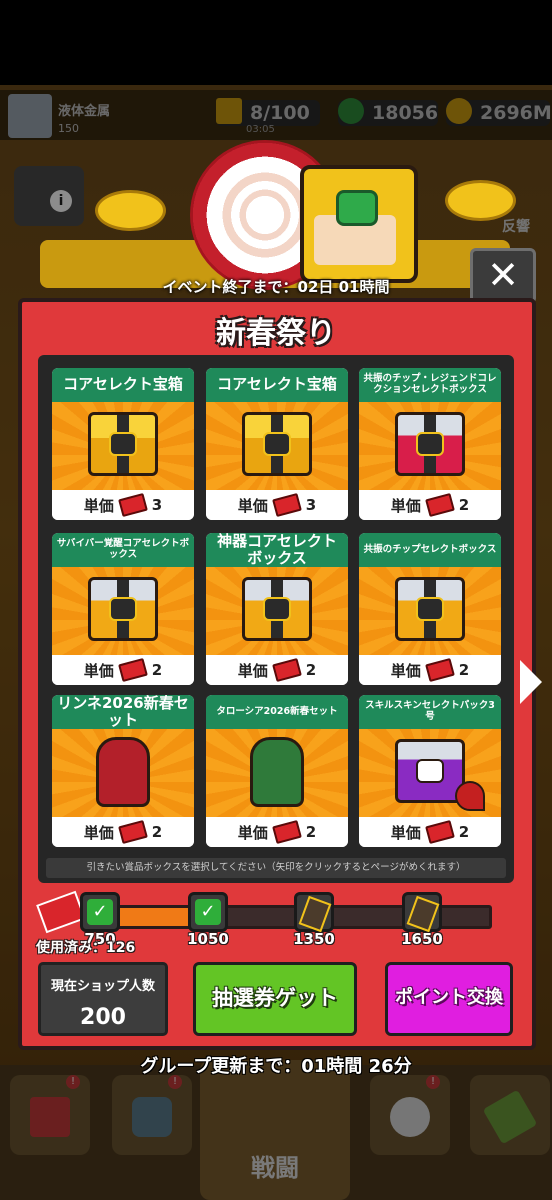 The width and height of the screenshot is (552, 1200). What do you see at coordinates (102, 986) in the screenshot?
I see `shop-count-label: 現在ショップ人数` at bounding box center [102, 986].